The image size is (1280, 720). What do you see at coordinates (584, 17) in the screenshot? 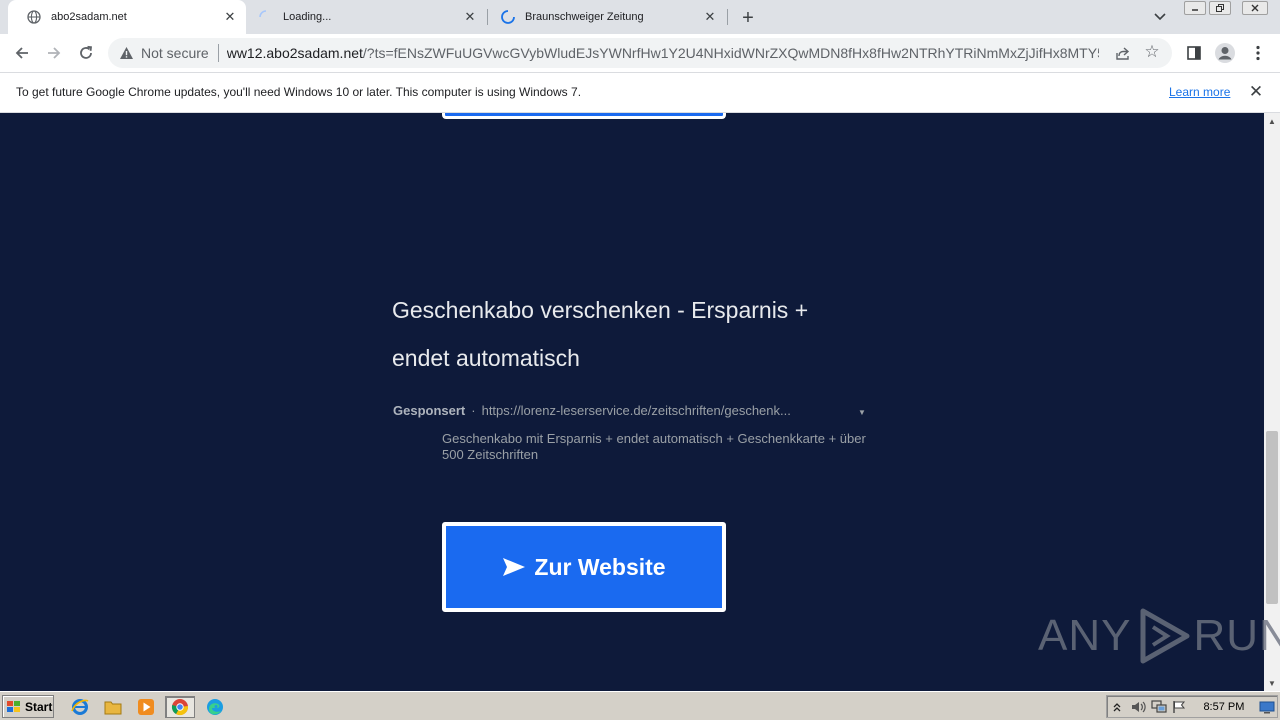
I see `tab-label: Braunschweiger Zeitung` at bounding box center [584, 17].